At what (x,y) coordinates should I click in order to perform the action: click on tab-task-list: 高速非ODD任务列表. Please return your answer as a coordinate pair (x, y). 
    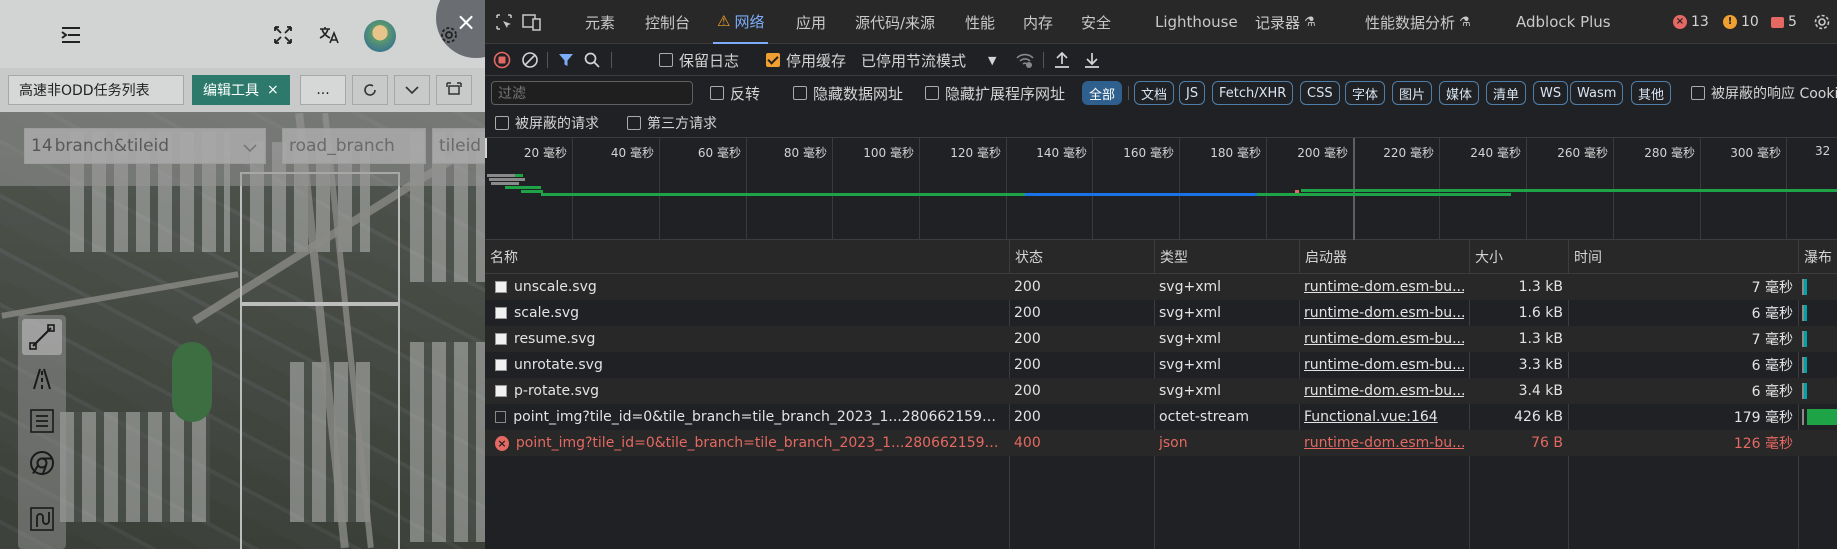
    Looking at the image, I should click on (96, 90).